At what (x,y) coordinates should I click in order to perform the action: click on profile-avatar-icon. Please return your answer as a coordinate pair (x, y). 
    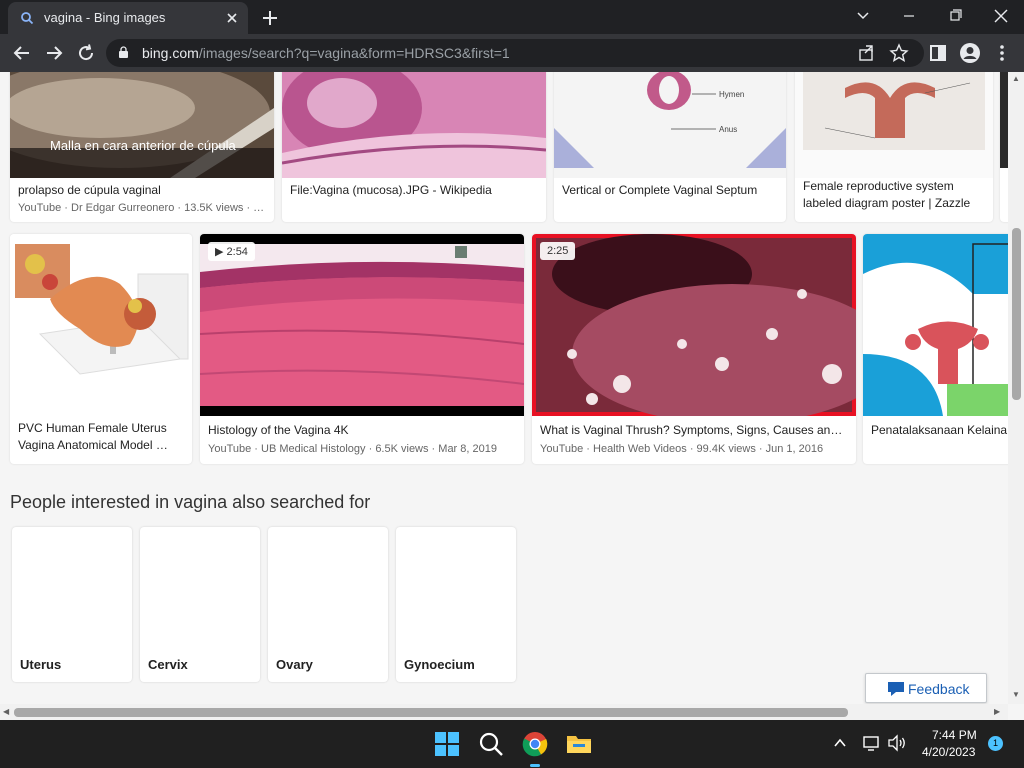
    Looking at the image, I should click on (970, 53).